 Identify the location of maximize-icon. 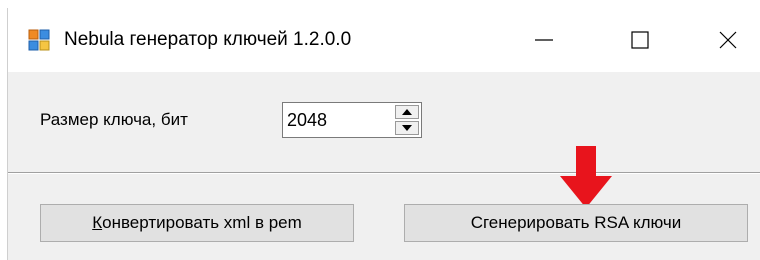
(640, 40).